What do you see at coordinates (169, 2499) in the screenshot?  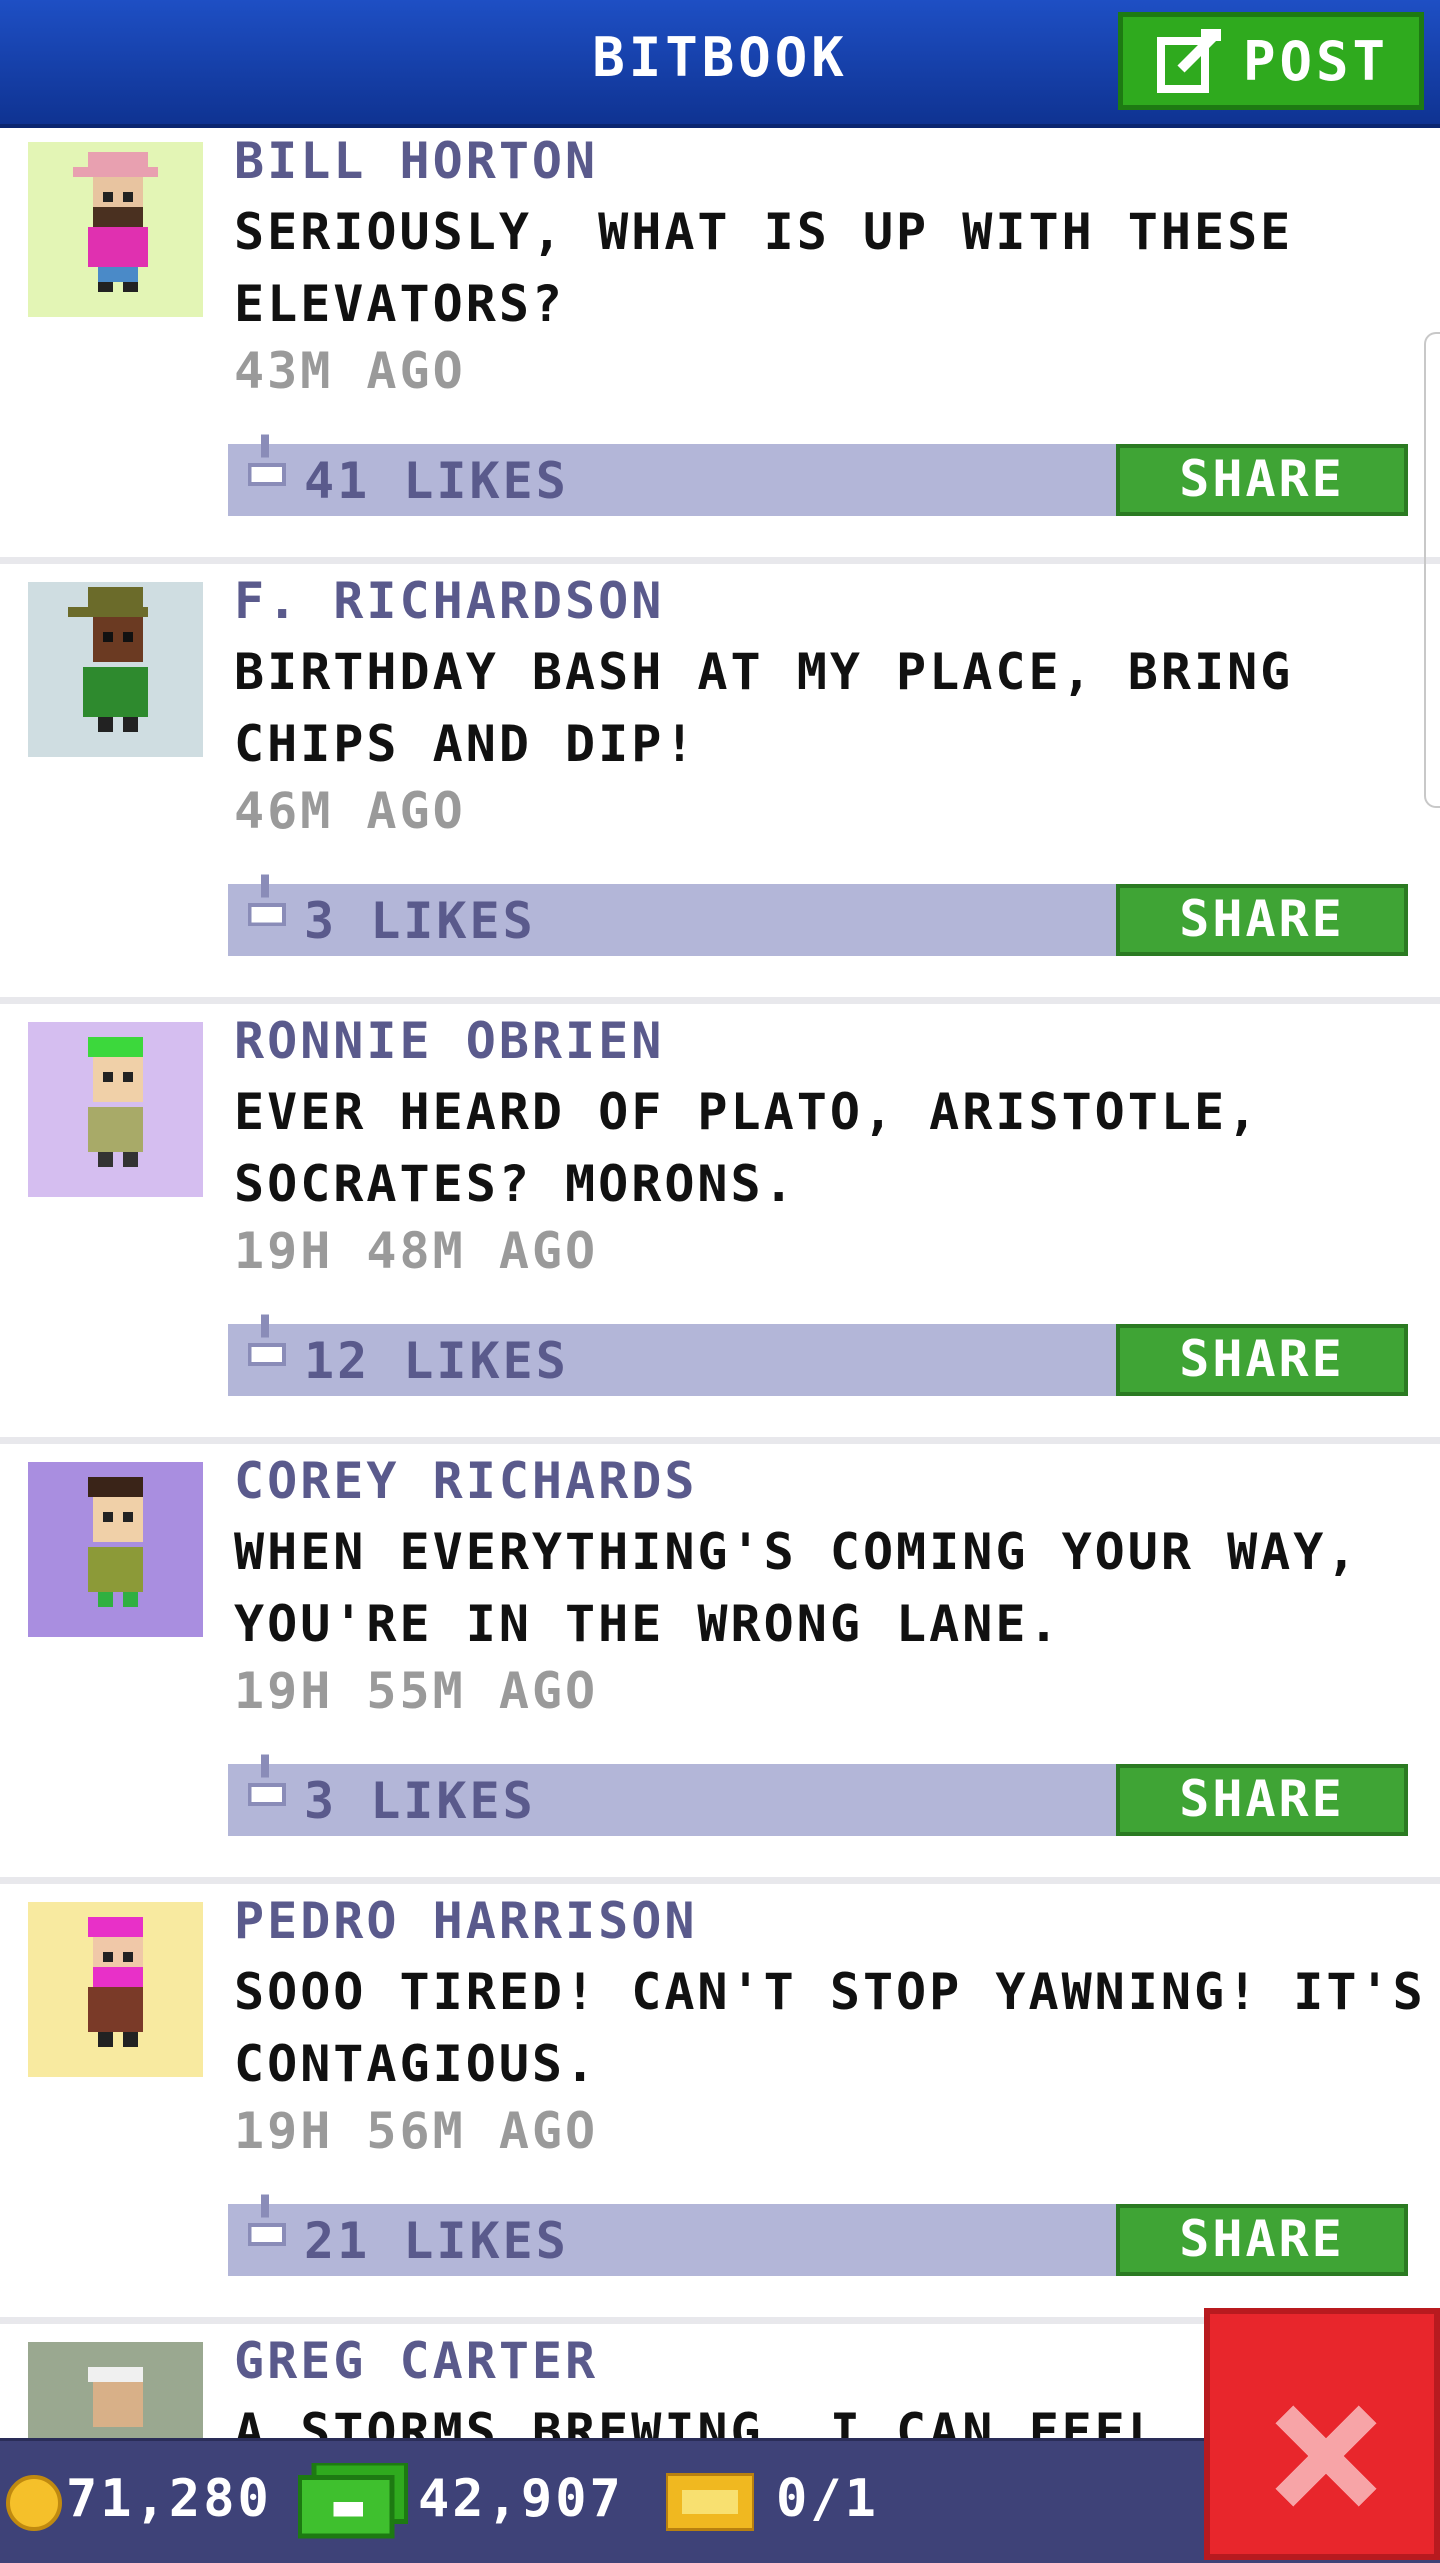 I see `coins-count: 71,280` at bounding box center [169, 2499].